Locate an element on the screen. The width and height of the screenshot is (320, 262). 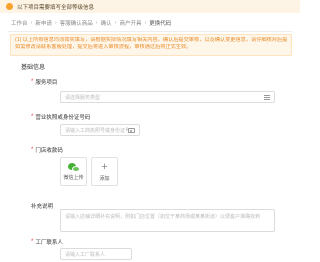
contact-label: * 工厂联系人 is located at coordinates (47, 242).